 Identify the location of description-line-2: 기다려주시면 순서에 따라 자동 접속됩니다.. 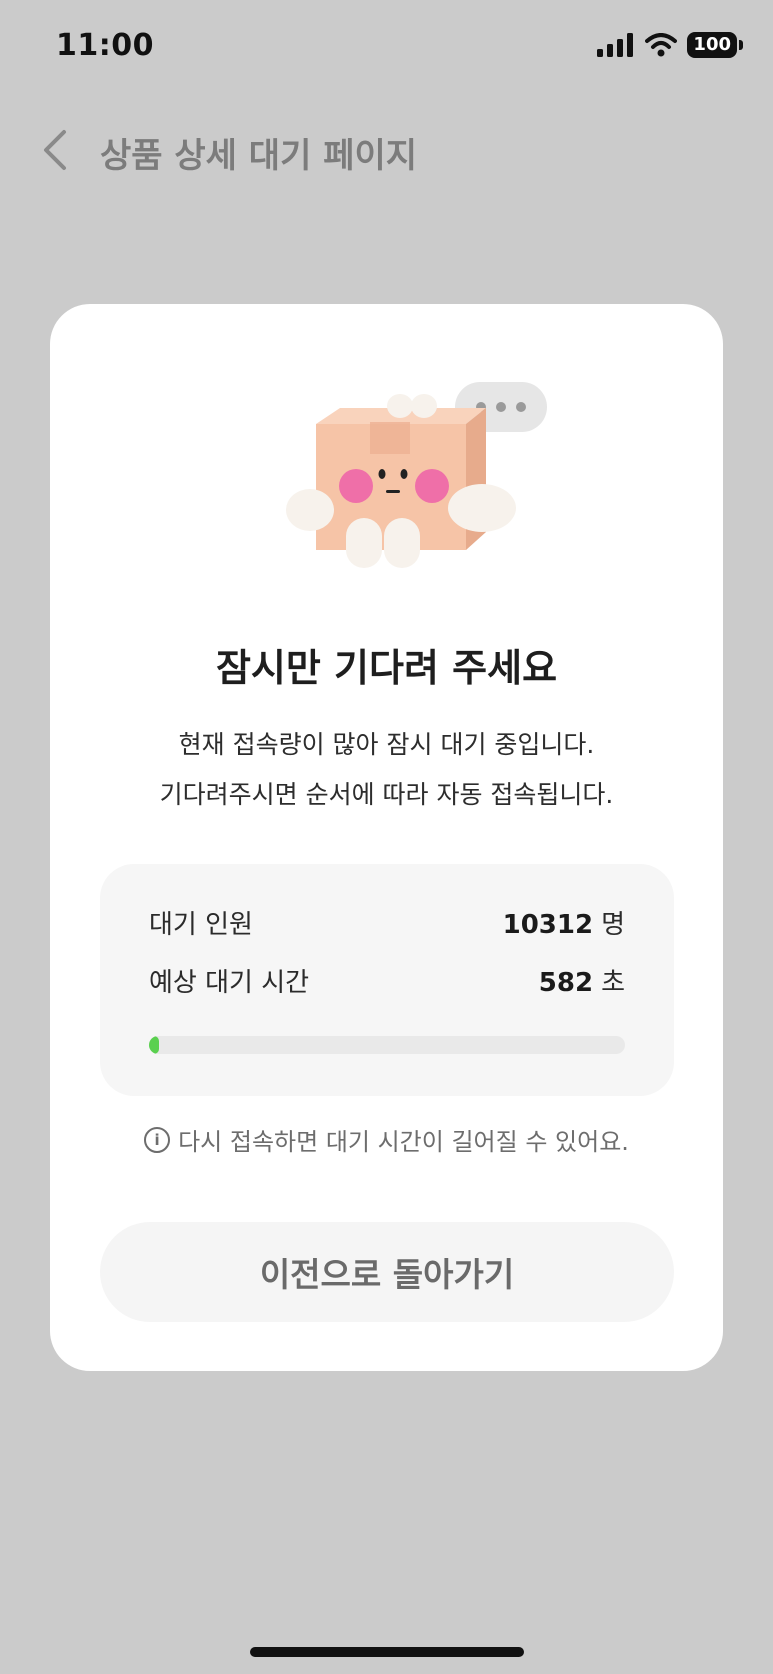
(386, 794).